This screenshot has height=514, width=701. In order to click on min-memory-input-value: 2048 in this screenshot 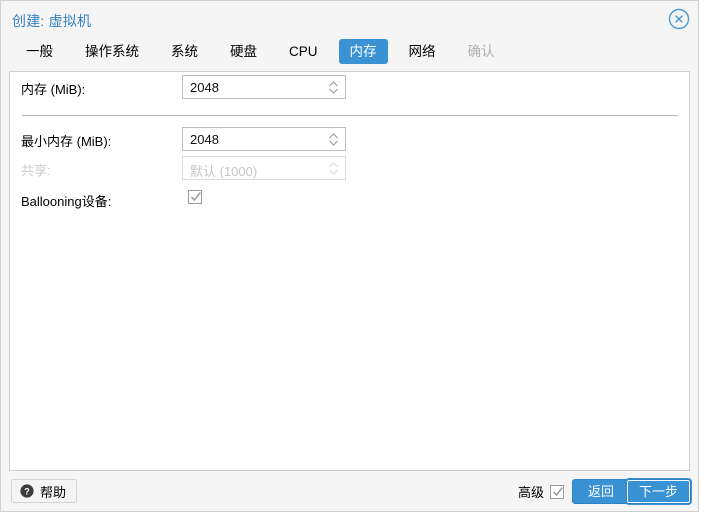, I will do `click(204, 139)`.